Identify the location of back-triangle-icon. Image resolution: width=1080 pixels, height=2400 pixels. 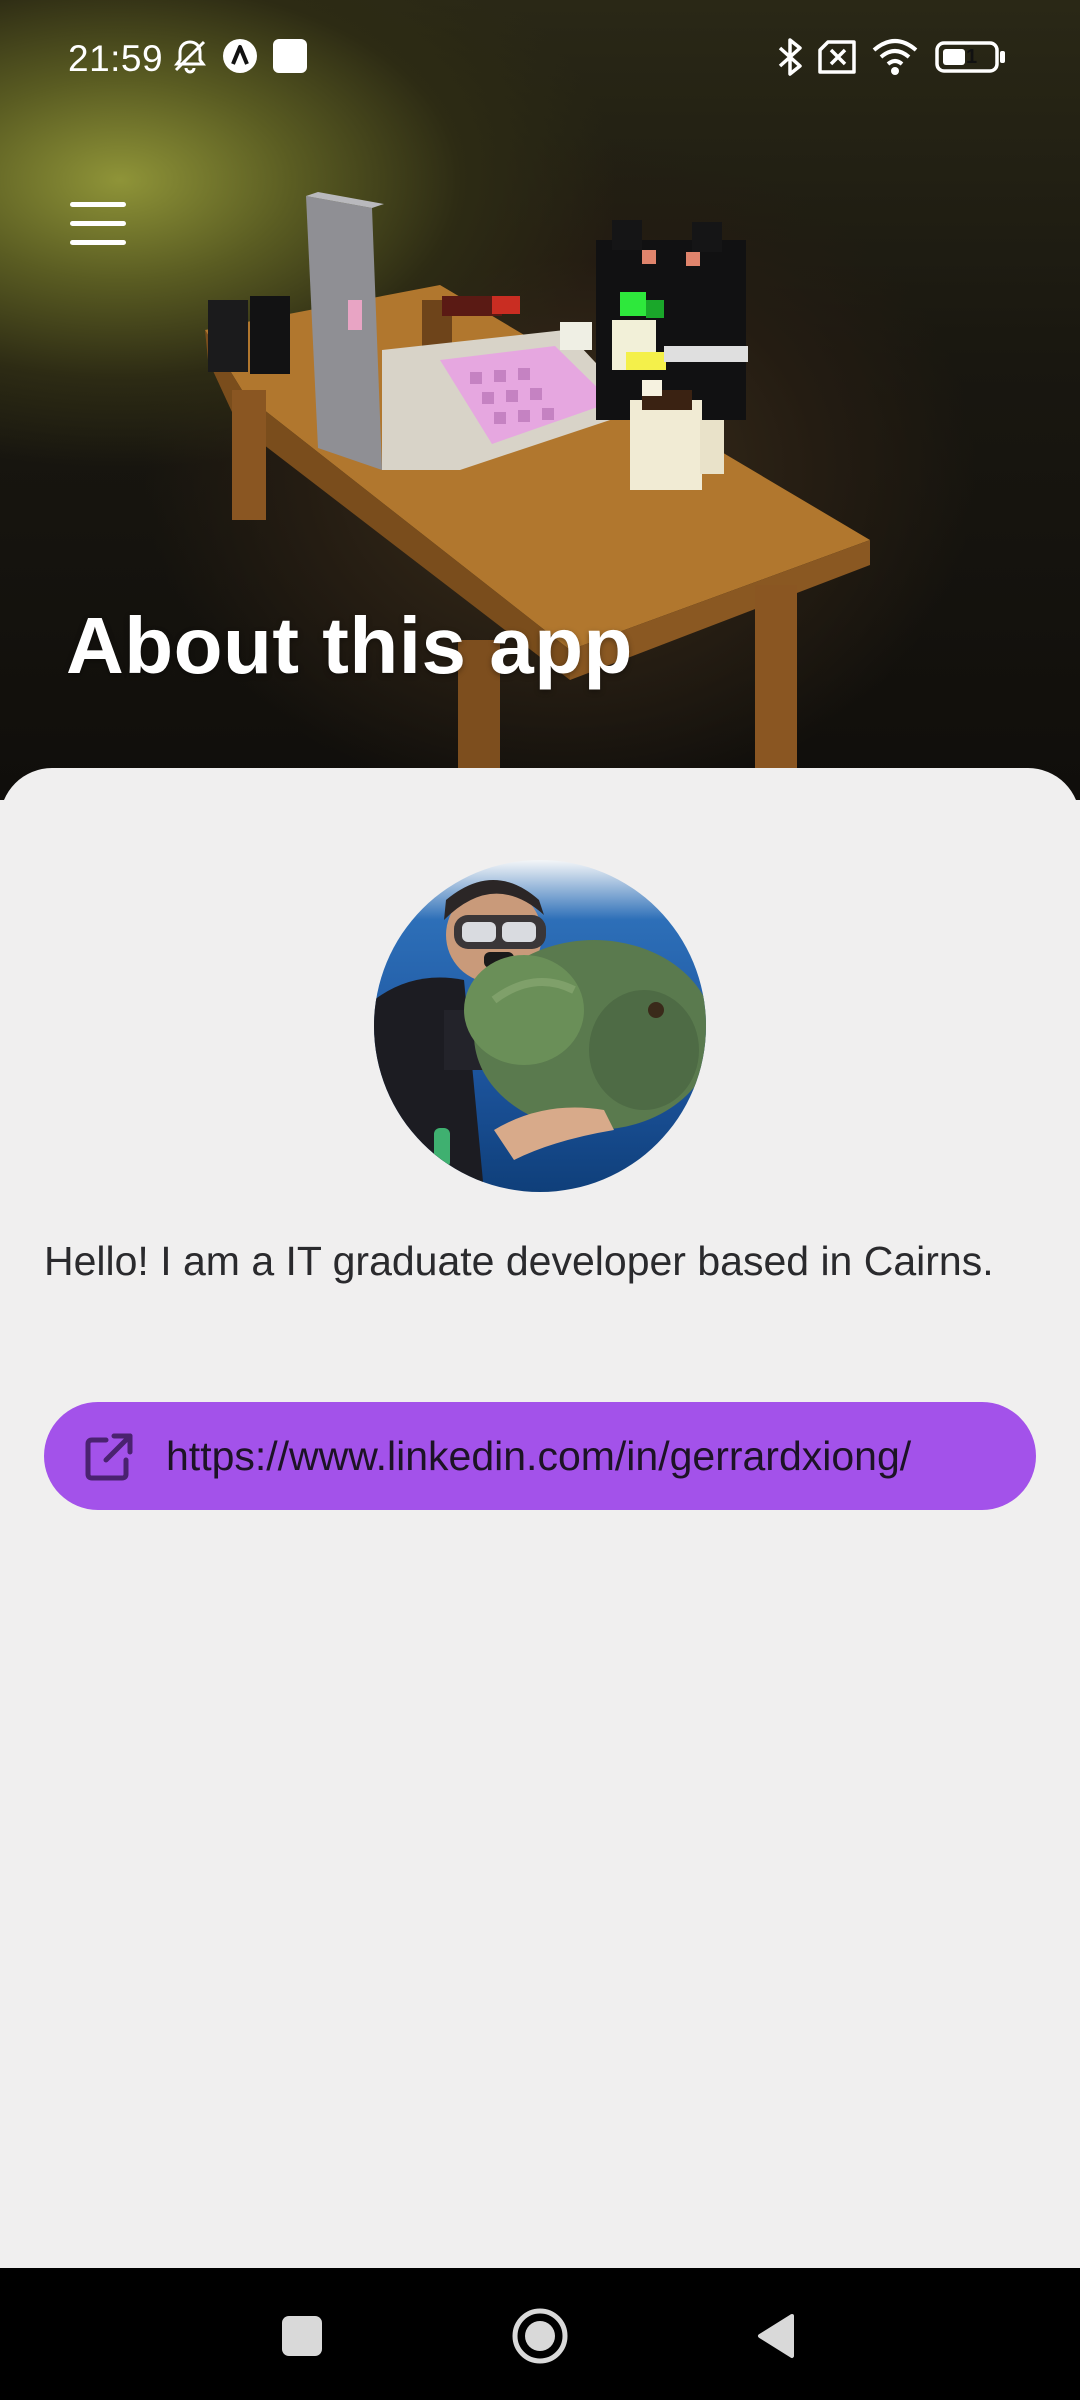
(775, 2336).